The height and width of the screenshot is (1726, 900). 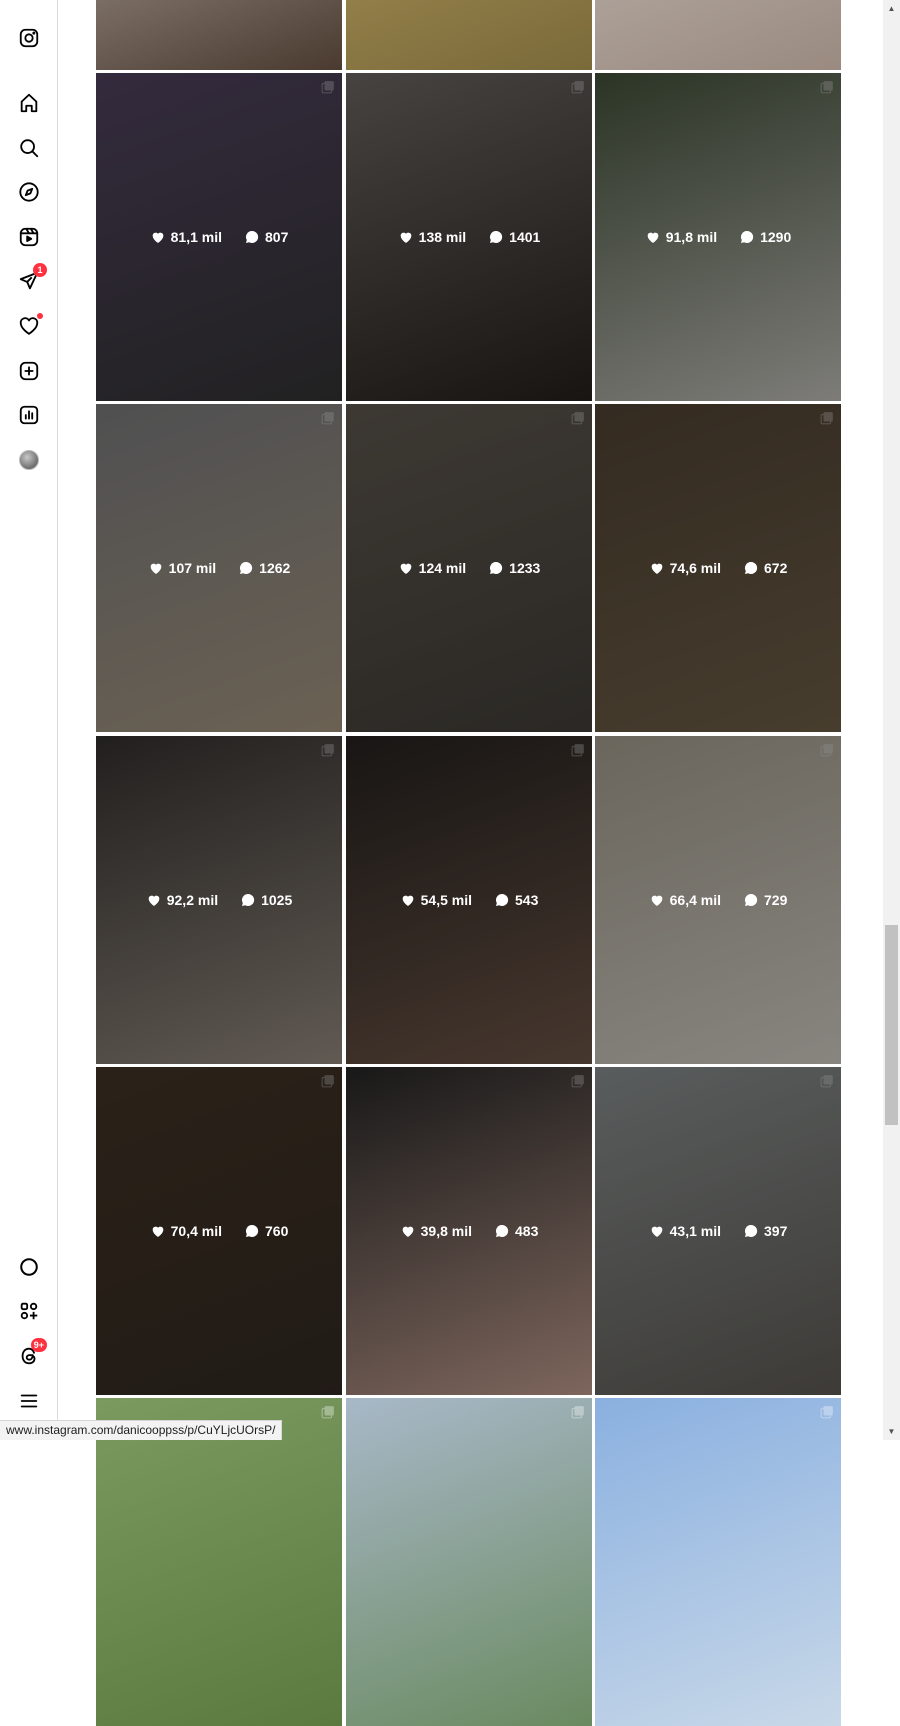 I want to click on comments-stat: 1401, so click(x=514, y=237).